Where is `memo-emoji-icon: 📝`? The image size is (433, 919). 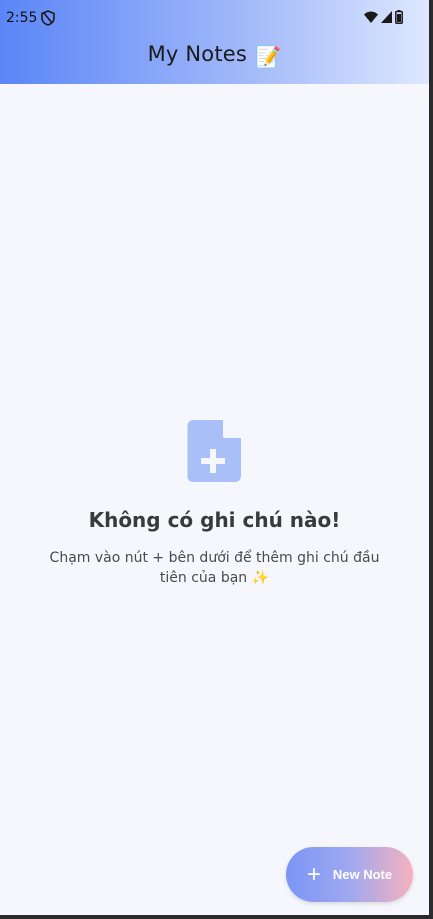
memo-emoji-icon: 📝 is located at coordinates (268, 57).